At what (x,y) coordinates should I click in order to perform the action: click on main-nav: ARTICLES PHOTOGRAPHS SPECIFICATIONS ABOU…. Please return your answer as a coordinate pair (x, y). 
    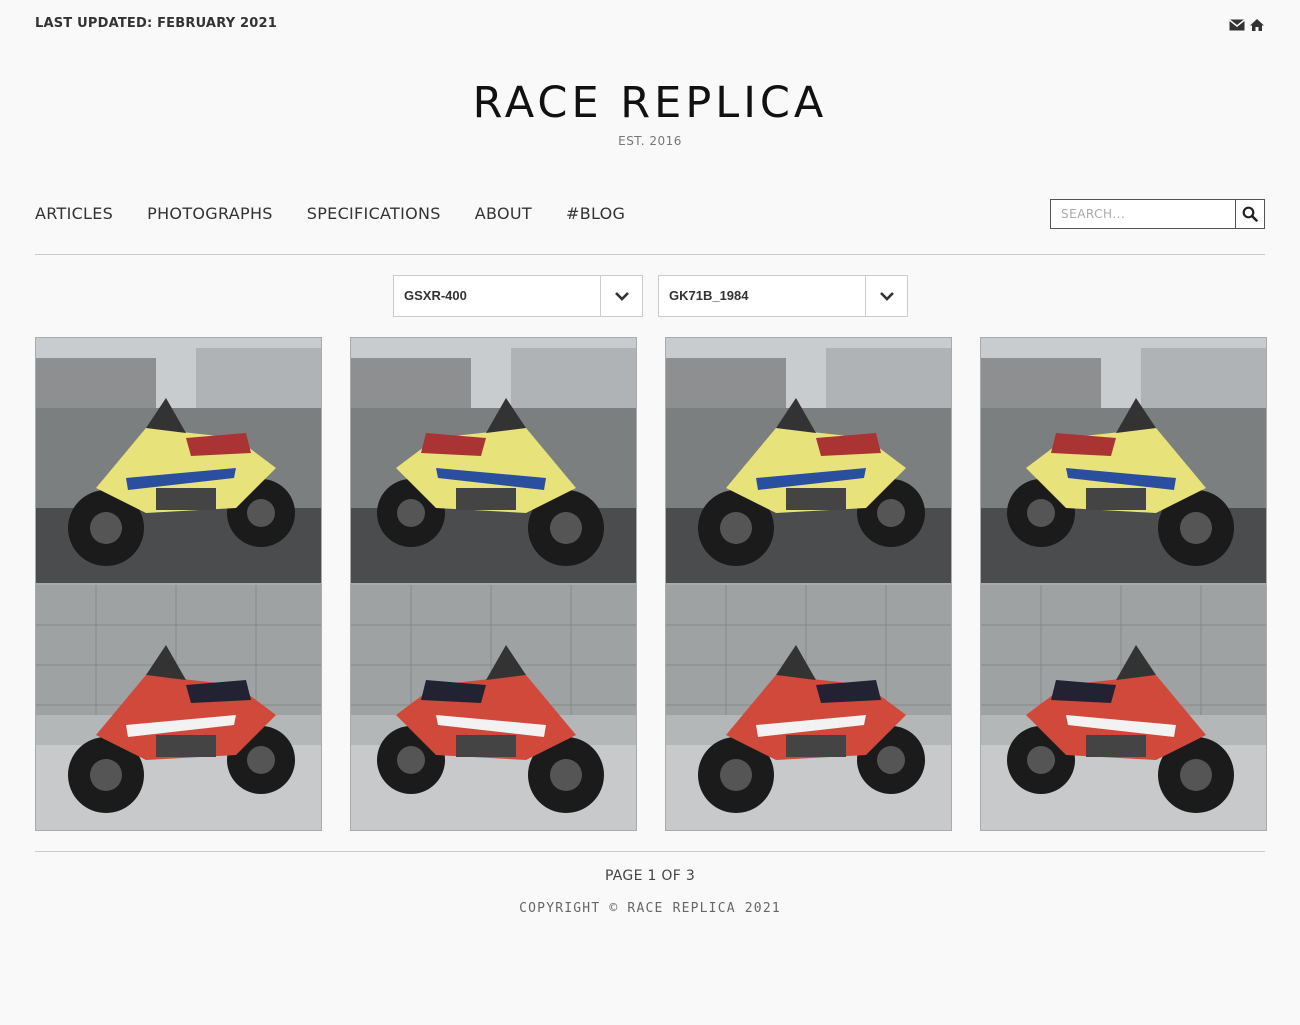
    Looking at the image, I should click on (347, 213).